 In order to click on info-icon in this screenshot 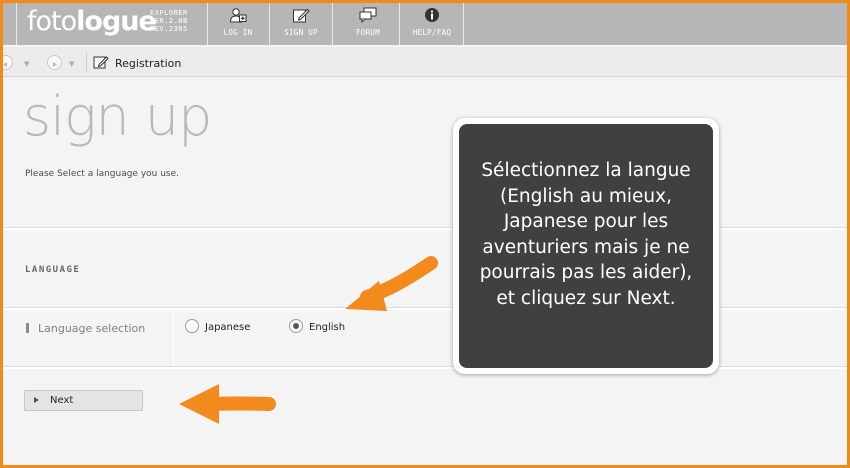, I will do `click(432, 15)`.